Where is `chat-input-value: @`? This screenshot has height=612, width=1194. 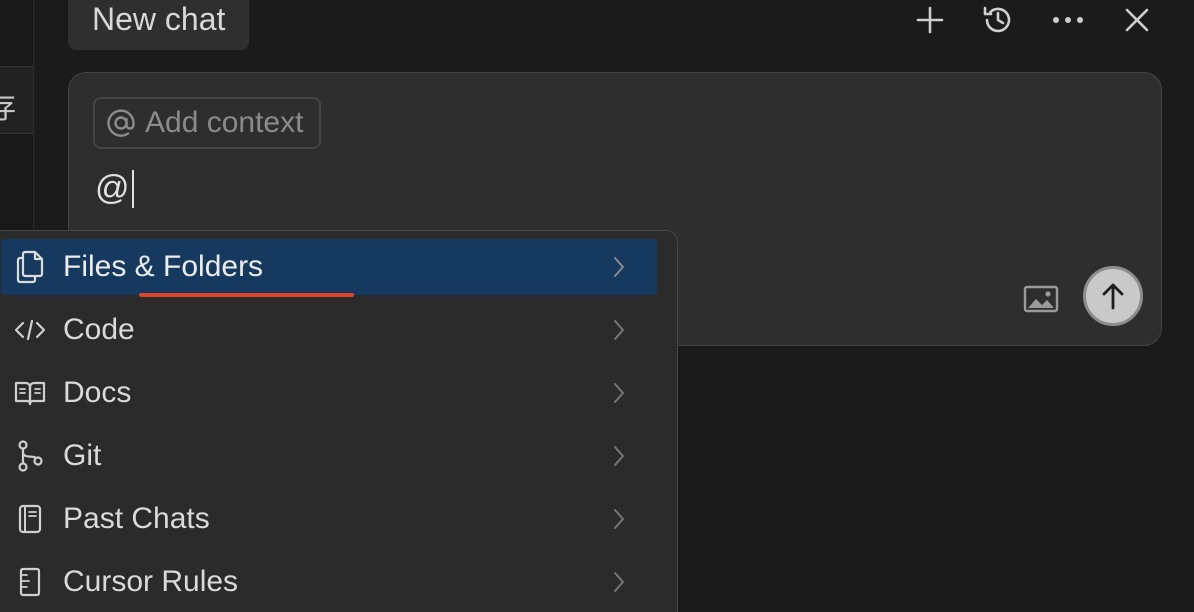 chat-input-value: @ is located at coordinates (112, 188).